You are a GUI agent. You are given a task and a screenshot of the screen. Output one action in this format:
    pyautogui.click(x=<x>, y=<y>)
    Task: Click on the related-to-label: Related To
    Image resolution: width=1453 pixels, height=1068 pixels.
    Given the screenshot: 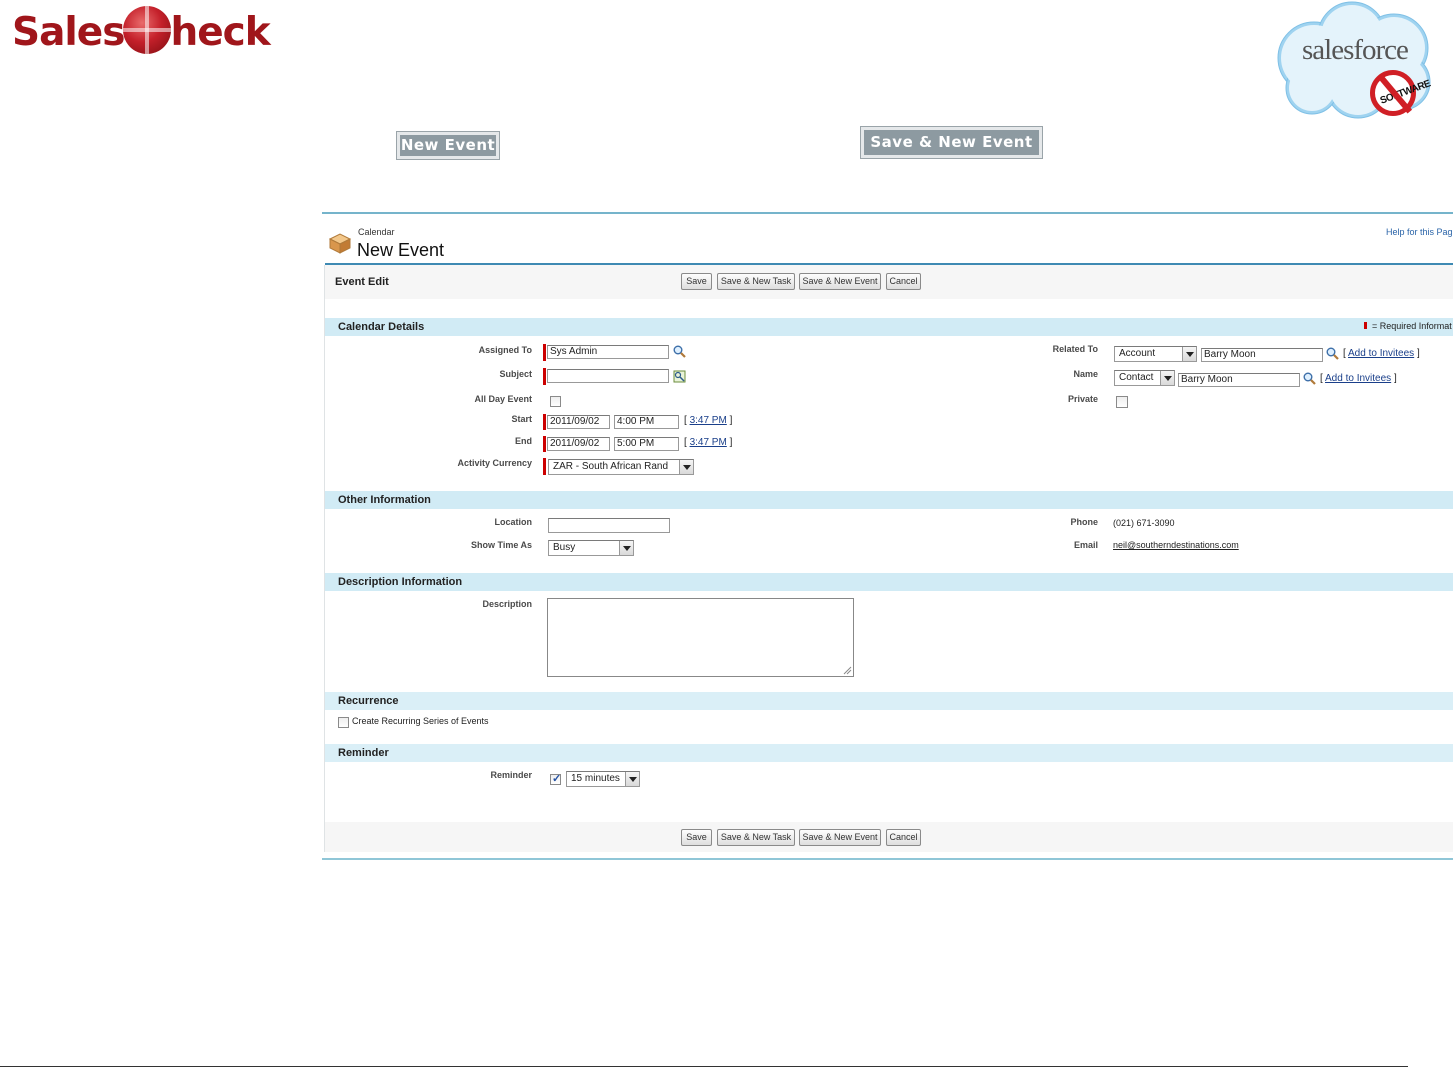 What is the action you would take?
    pyautogui.click(x=1075, y=349)
    